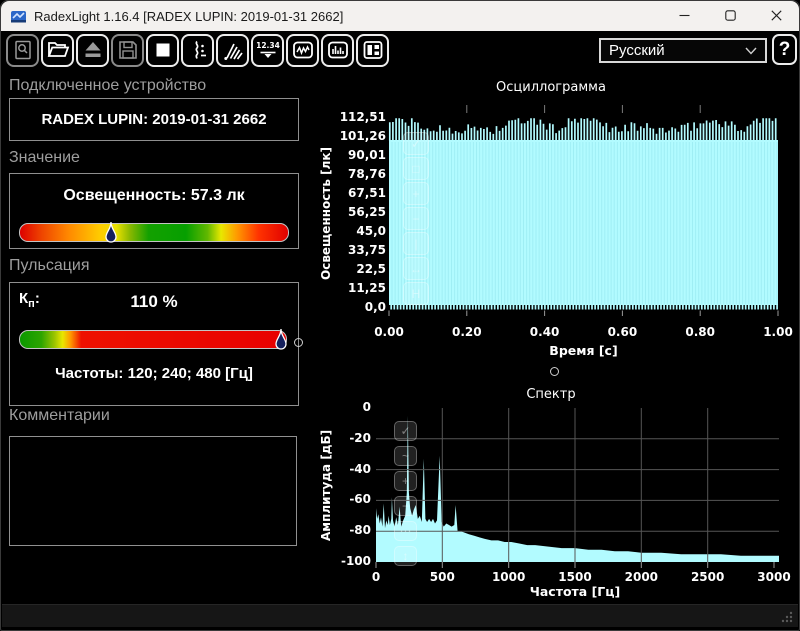 This screenshot has width=800, height=631. Describe the element at coordinates (583, 350) in the screenshot. I see `oscillogram-x-axis-label: Время [с]` at that location.